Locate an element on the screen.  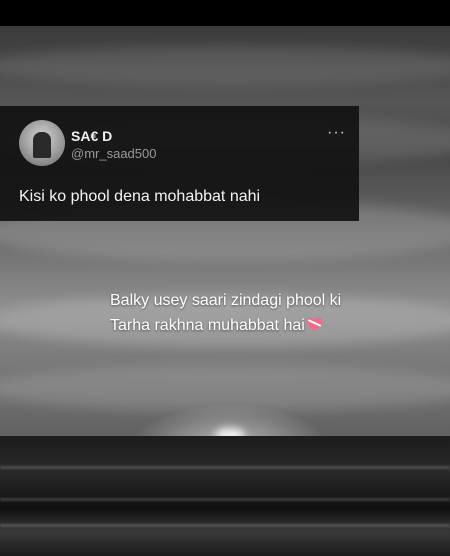
avatar is located at coordinates (42, 143).